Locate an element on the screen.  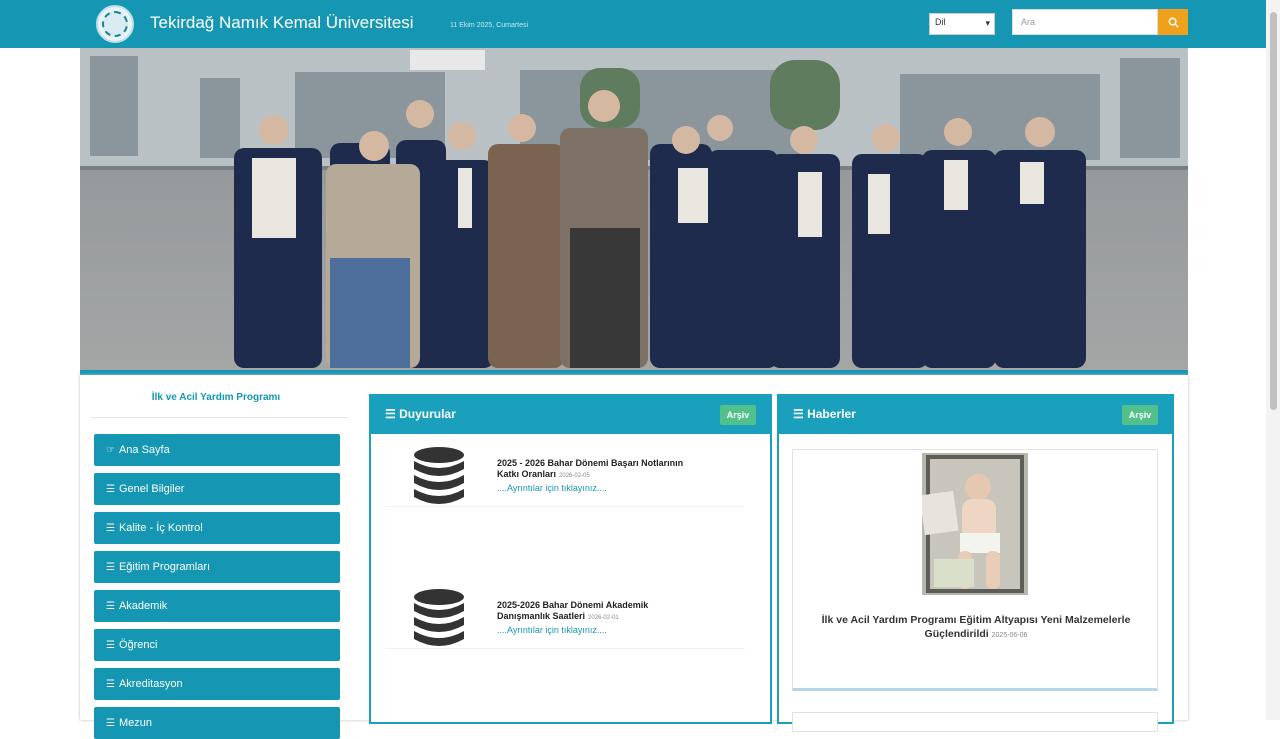
sidebar-item-home: ☞ Ana Sayfa is located at coordinates (217, 450).